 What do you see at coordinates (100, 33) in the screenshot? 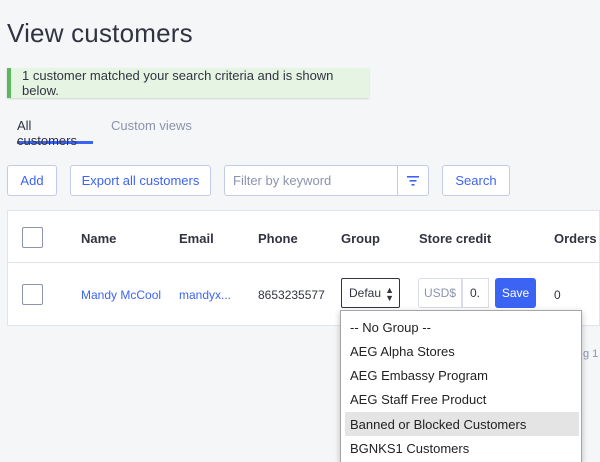
I see `page-title: View customers` at bounding box center [100, 33].